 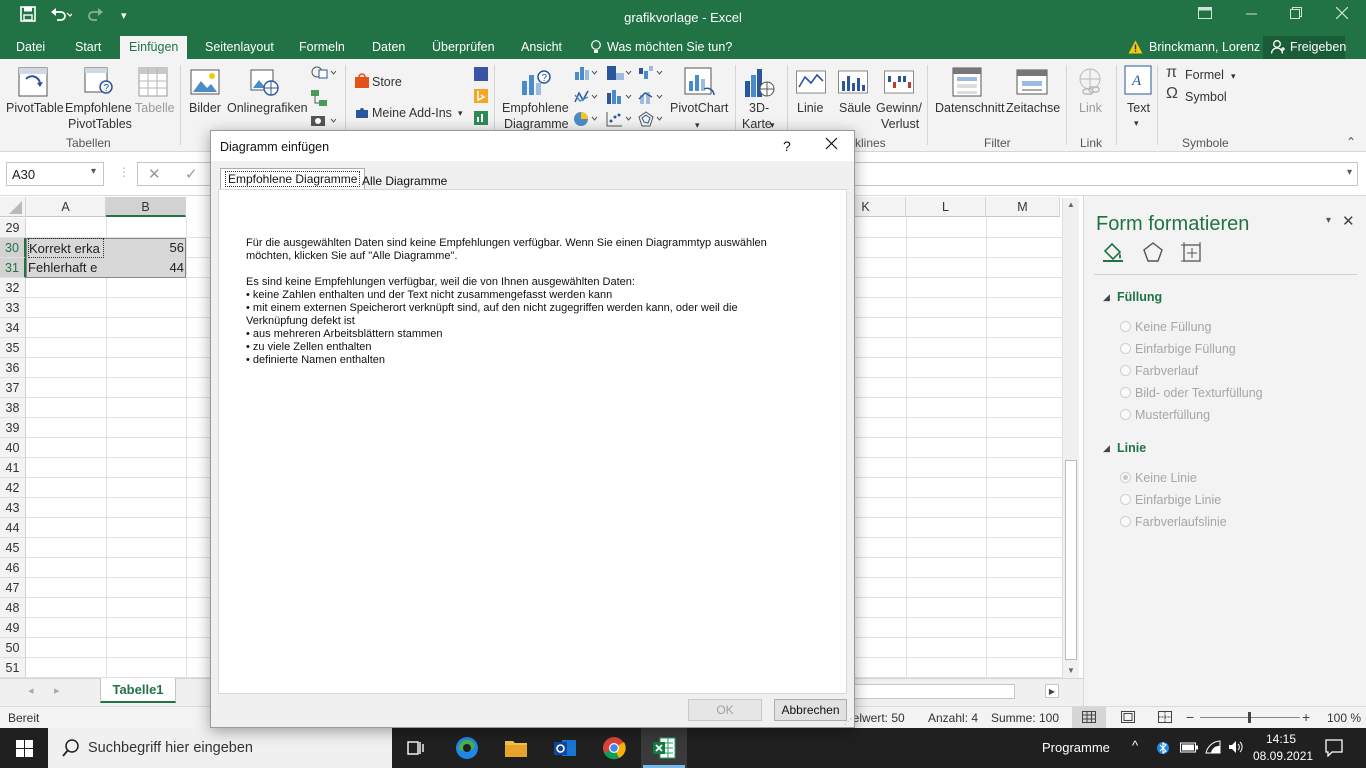 What do you see at coordinates (323, 74) in the screenshot?
I see `shapes-icon` at bounding box center [323, 74].